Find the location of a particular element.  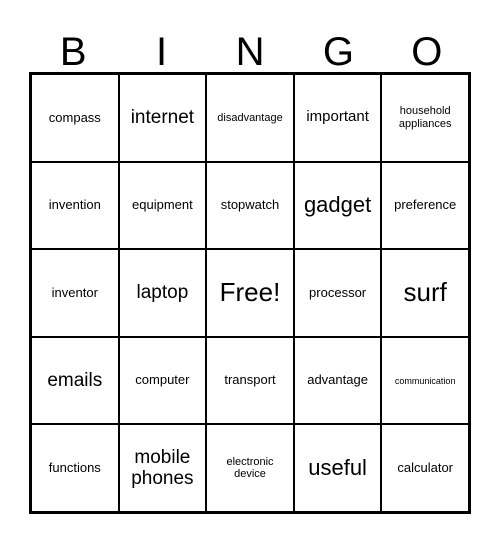

bingo-cell-label: processor is located at coordinates (338, 292).